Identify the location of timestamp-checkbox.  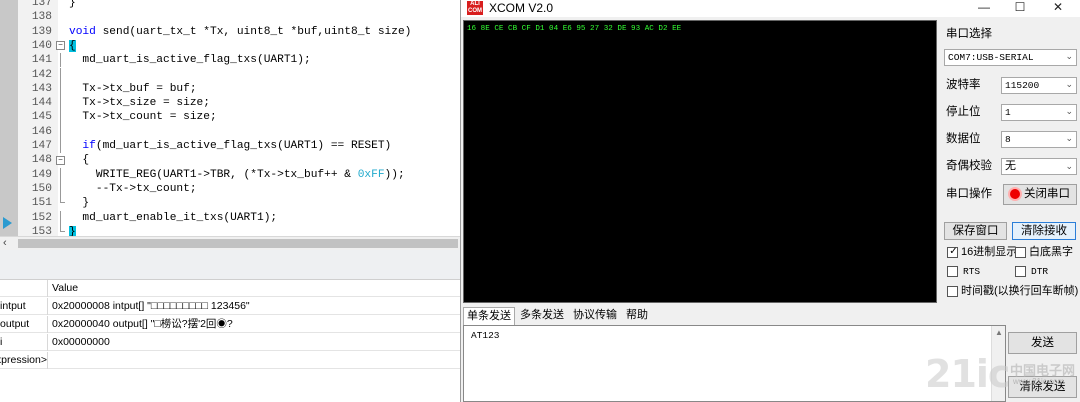
(952, 291).